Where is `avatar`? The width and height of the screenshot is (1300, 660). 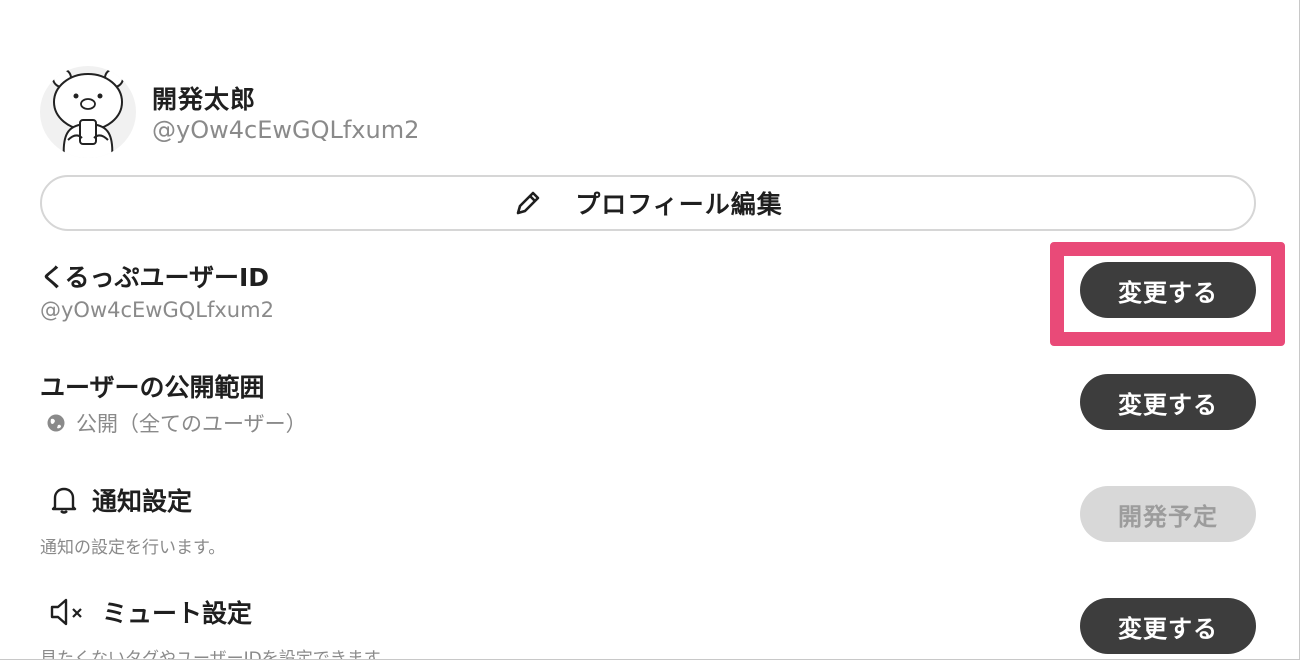
avatar is located at coordinates (88, 112).